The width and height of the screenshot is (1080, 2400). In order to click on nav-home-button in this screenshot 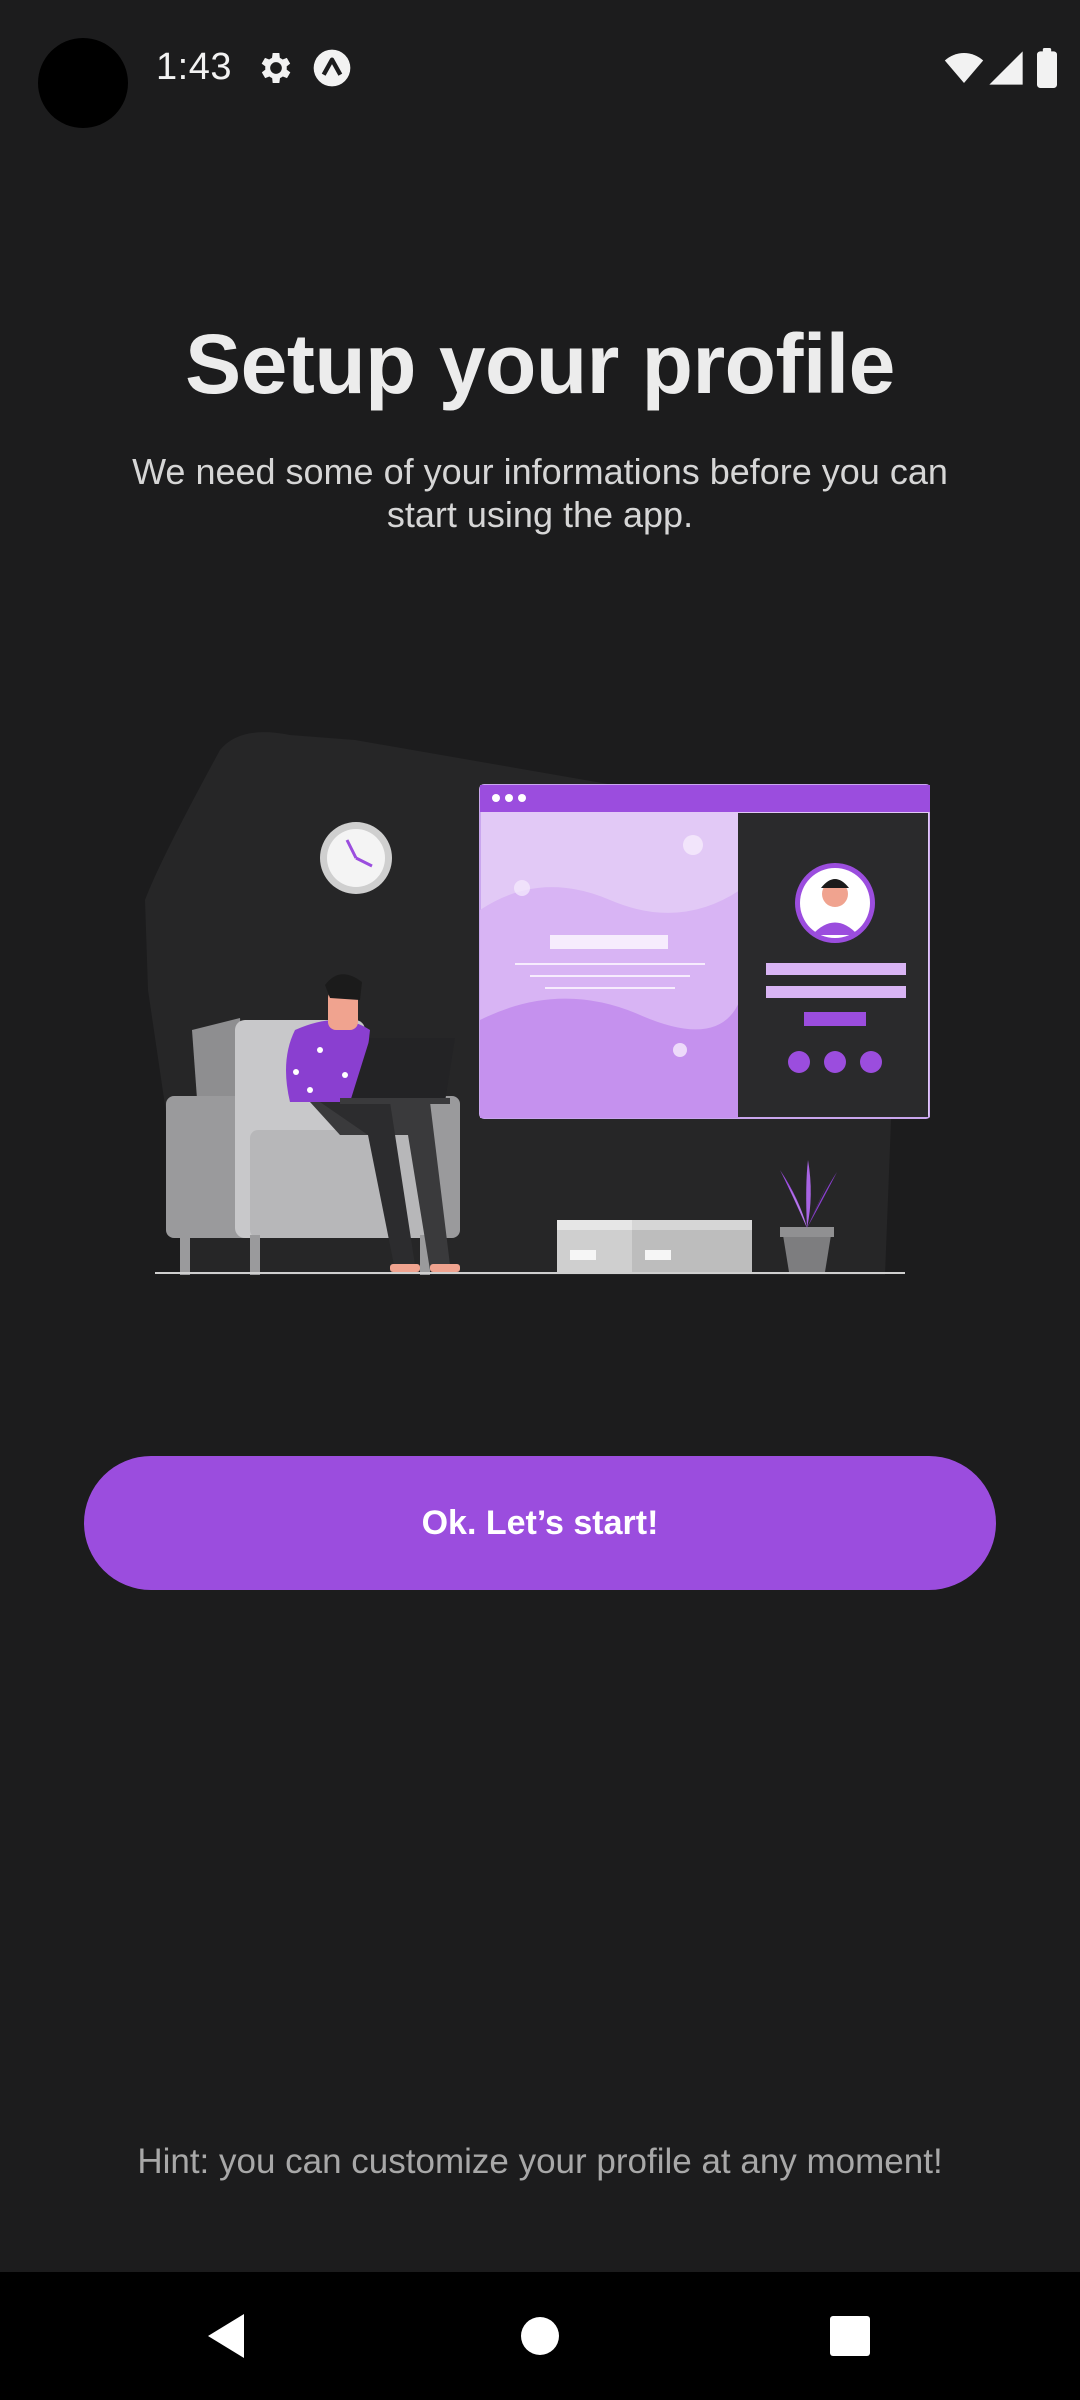, I will do `click(540, 2336)`.